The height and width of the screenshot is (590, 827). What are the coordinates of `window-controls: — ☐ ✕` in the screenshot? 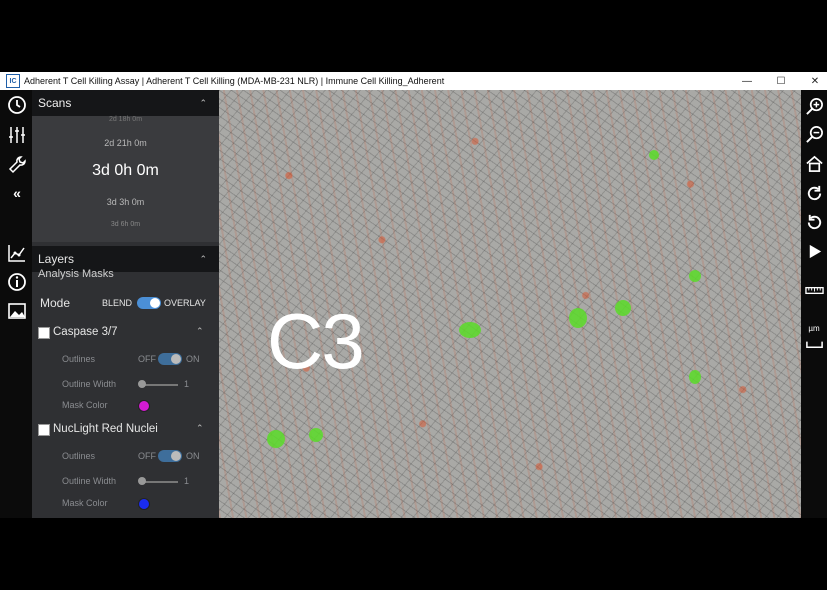 It's located at (781, 81).